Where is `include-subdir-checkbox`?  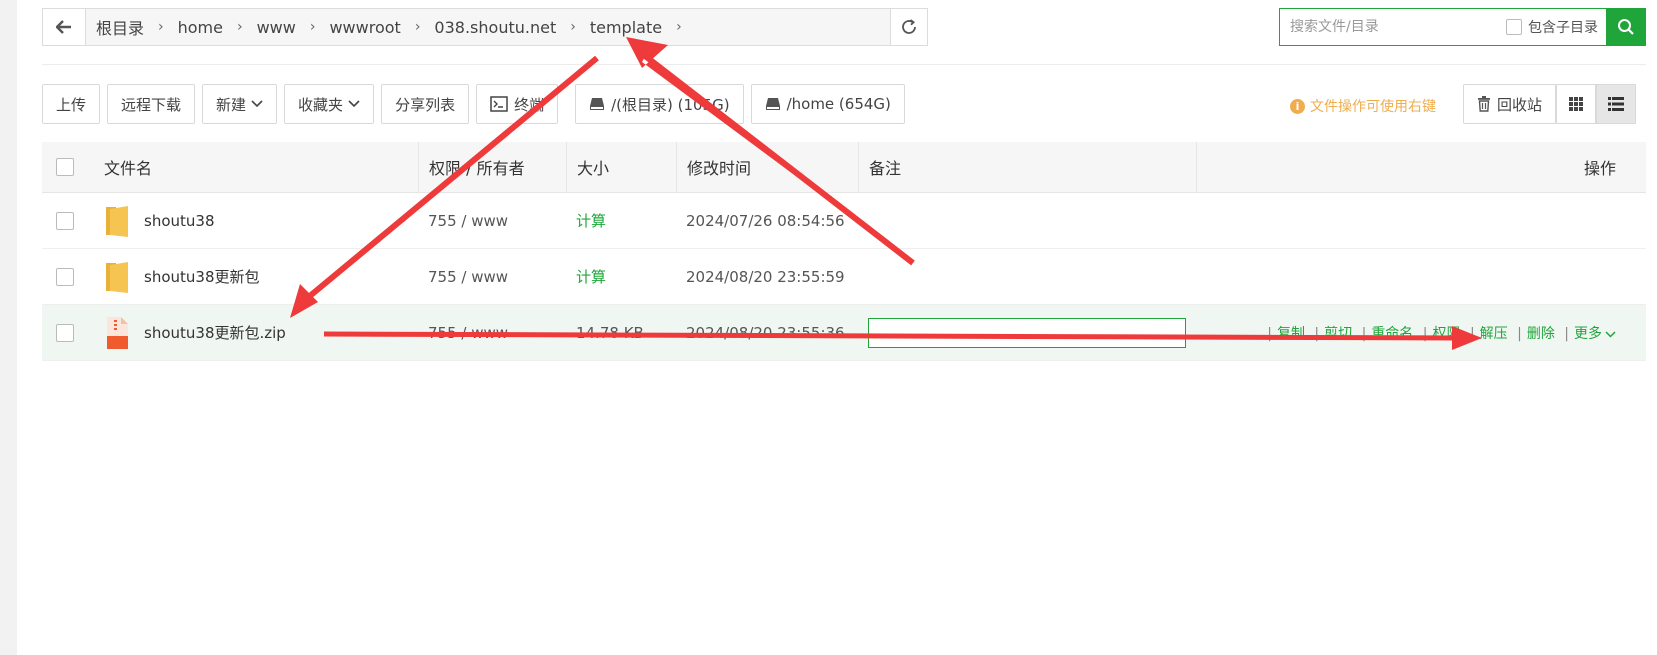
include-subdir-checkbox is located at coordinates (1514, 27).